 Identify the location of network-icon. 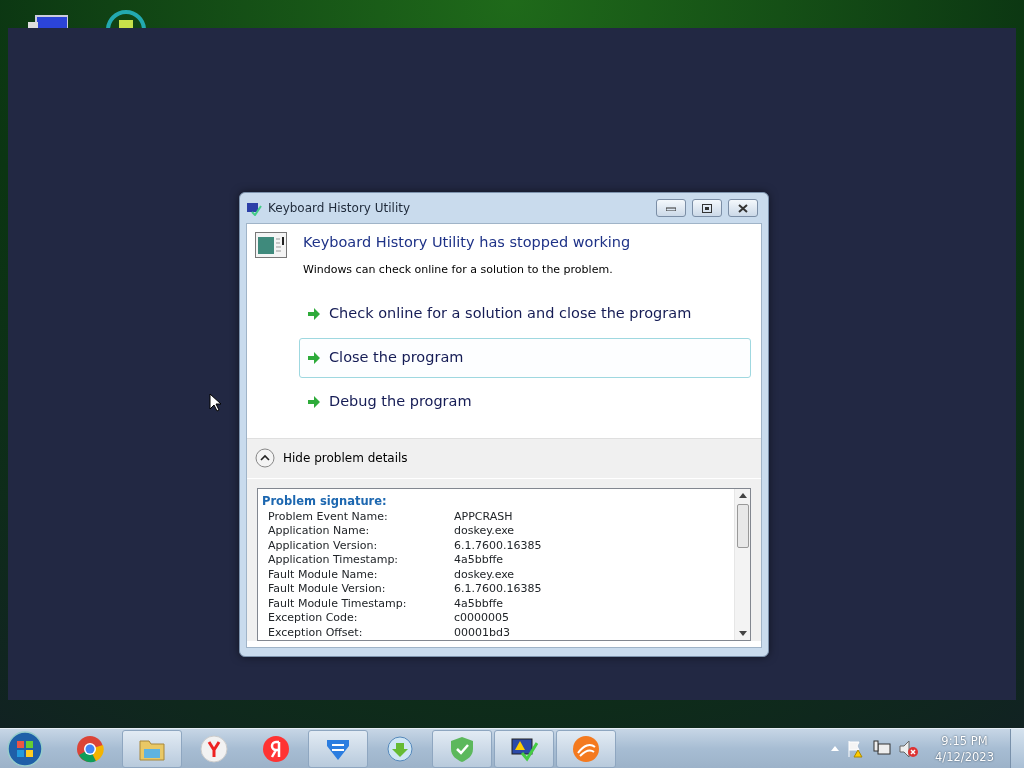
(882, 748).